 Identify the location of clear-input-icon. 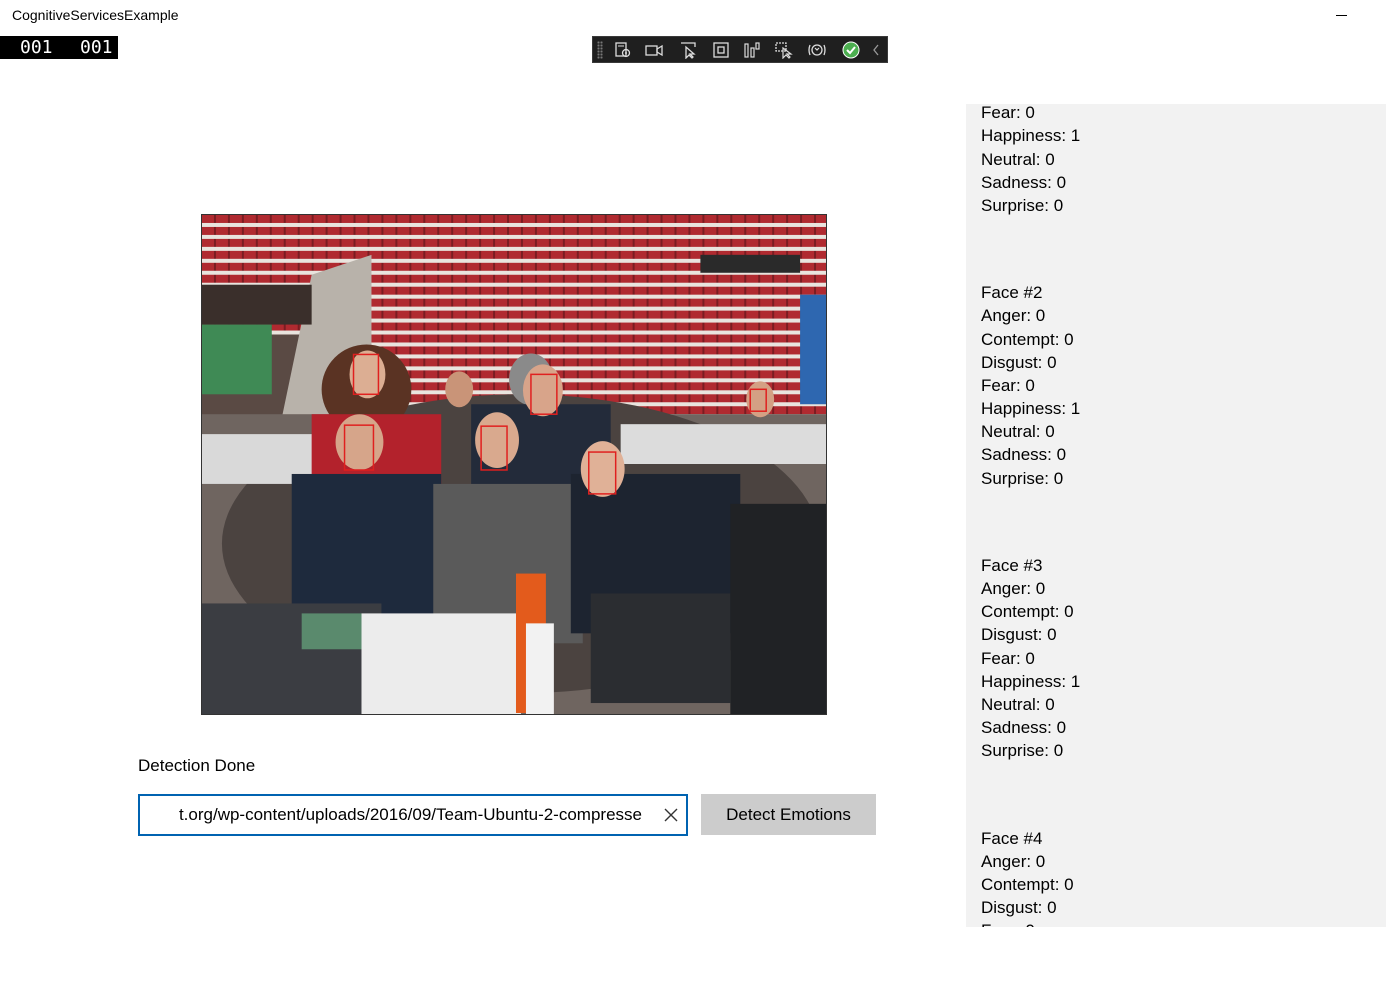
(671, 815).